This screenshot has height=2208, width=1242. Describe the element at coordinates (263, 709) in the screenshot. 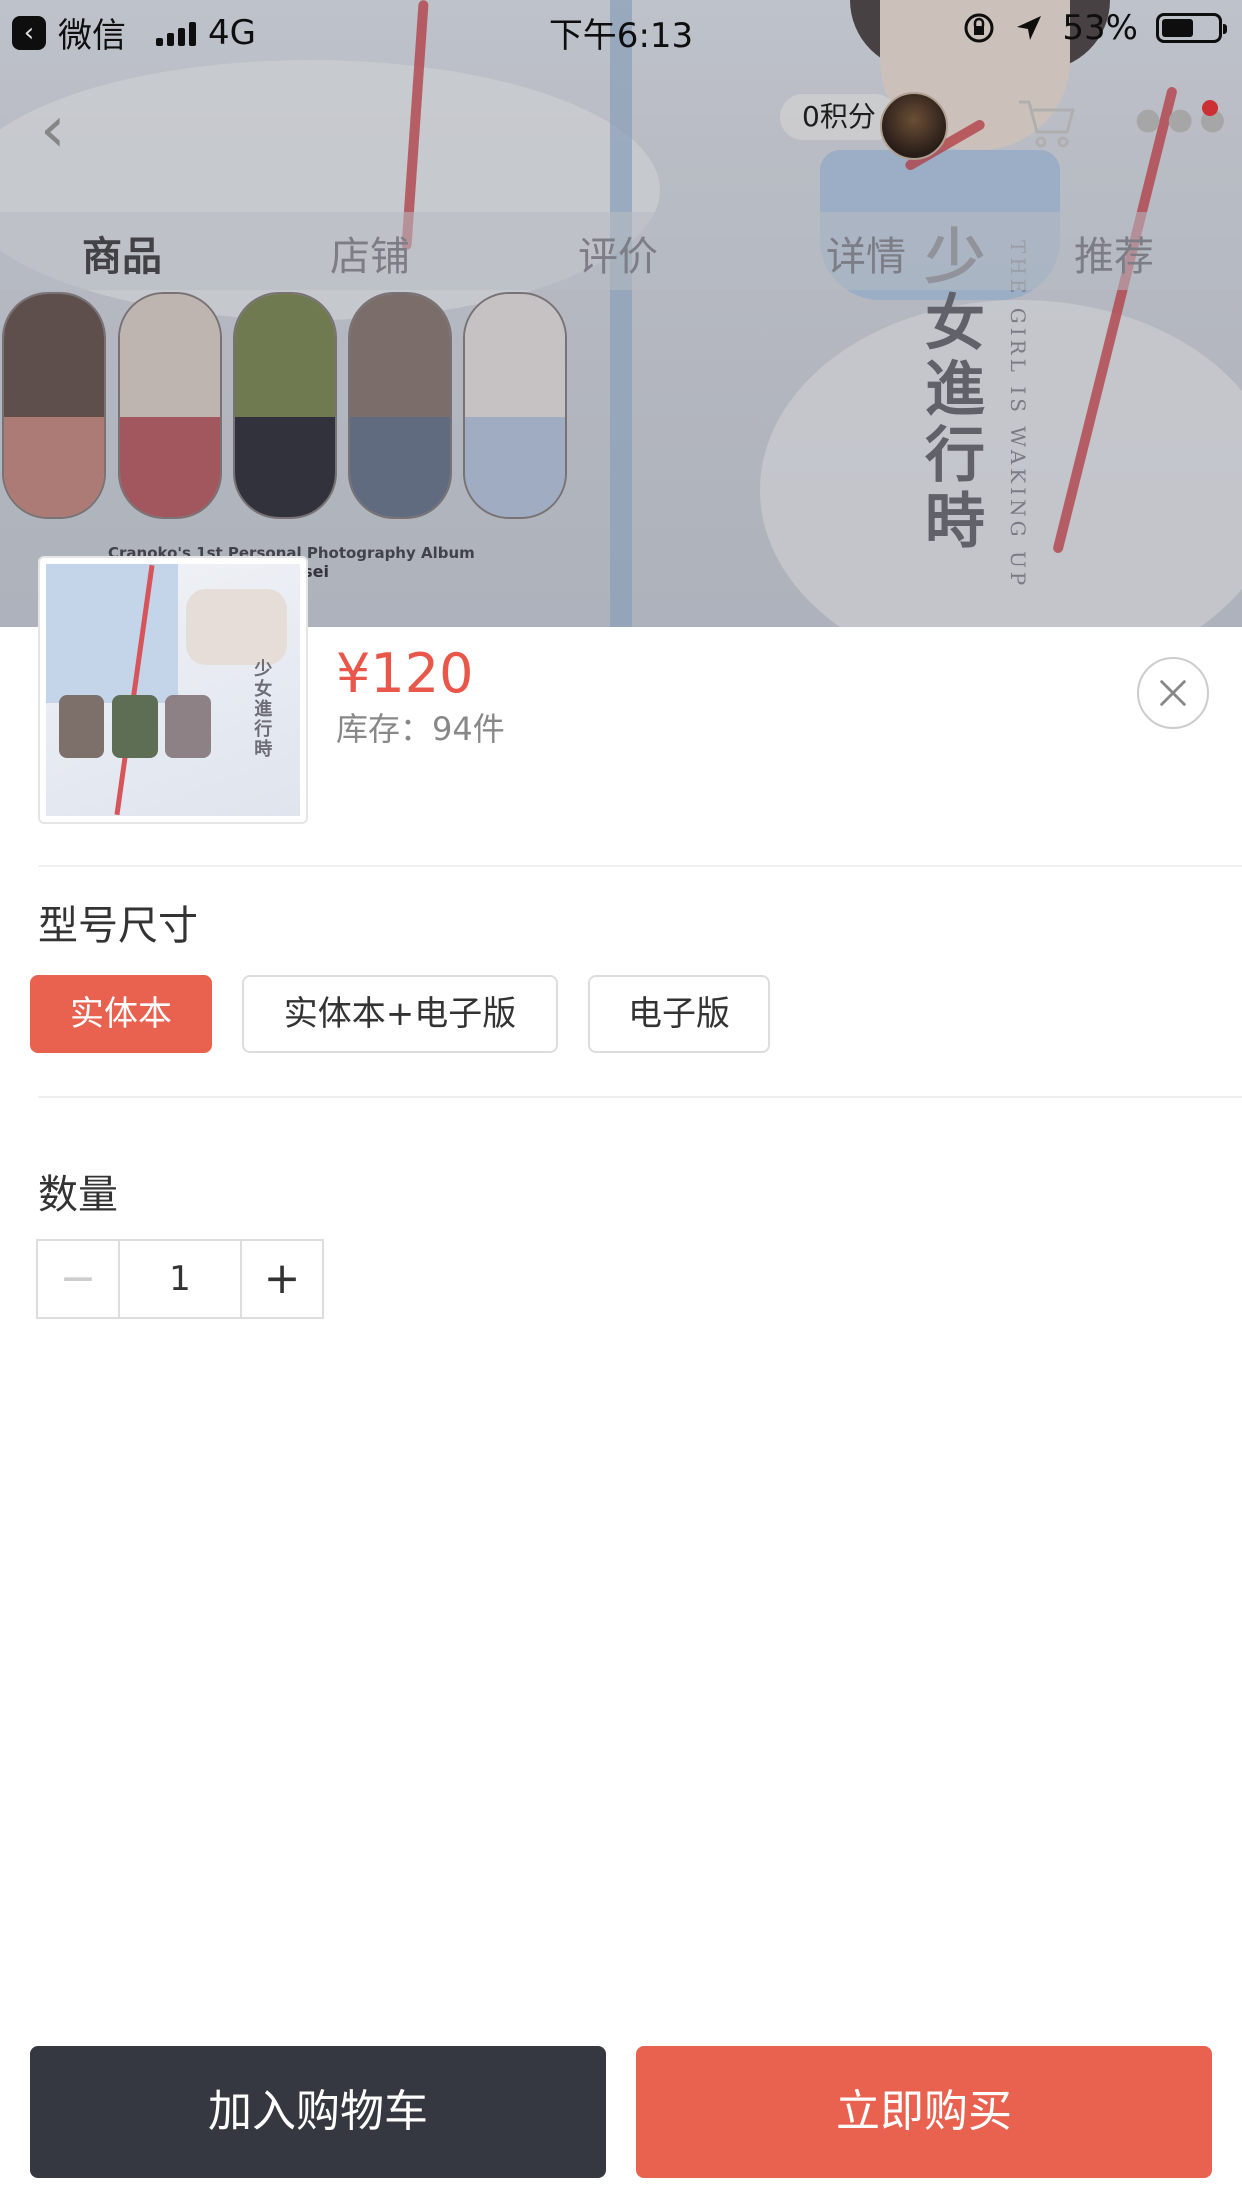

I see `thumbnail-cover-title: 少女進行時` at that location.